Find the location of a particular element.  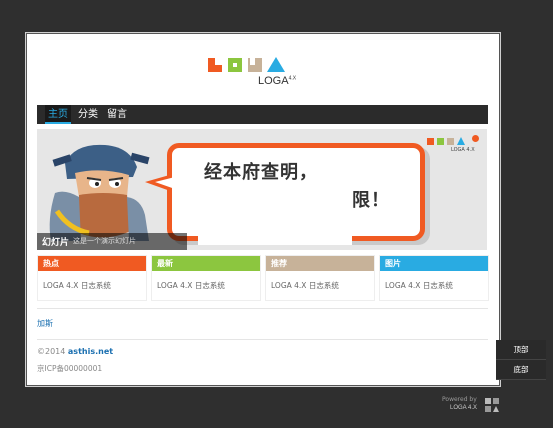

powered-by-name: LOGA 4.X is located at coordinates (464, 408).